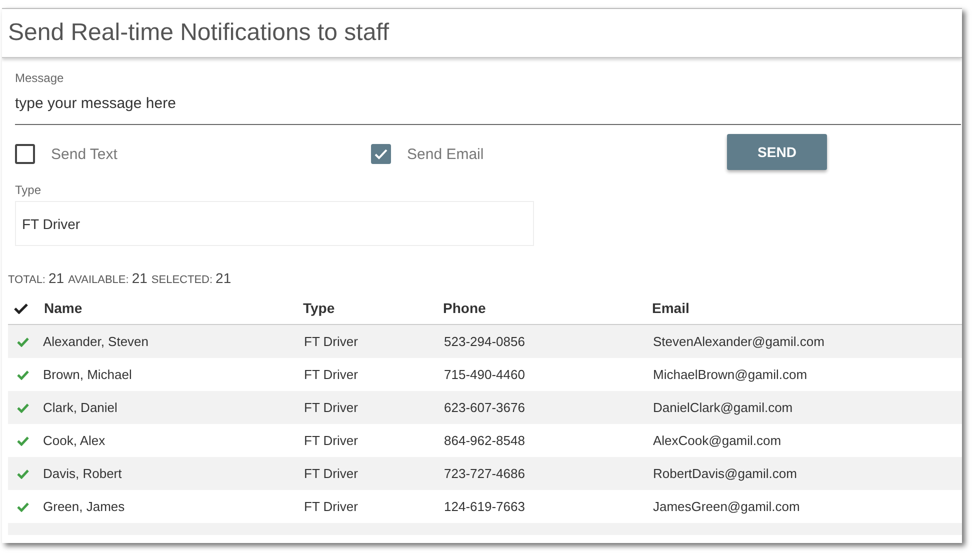 The width and height of the screenshot is (976, 556). What do you see at coordinates (27, 280) in the screenshot?
I see `count-label: TOTAL:` at bounding box center [27, 280].